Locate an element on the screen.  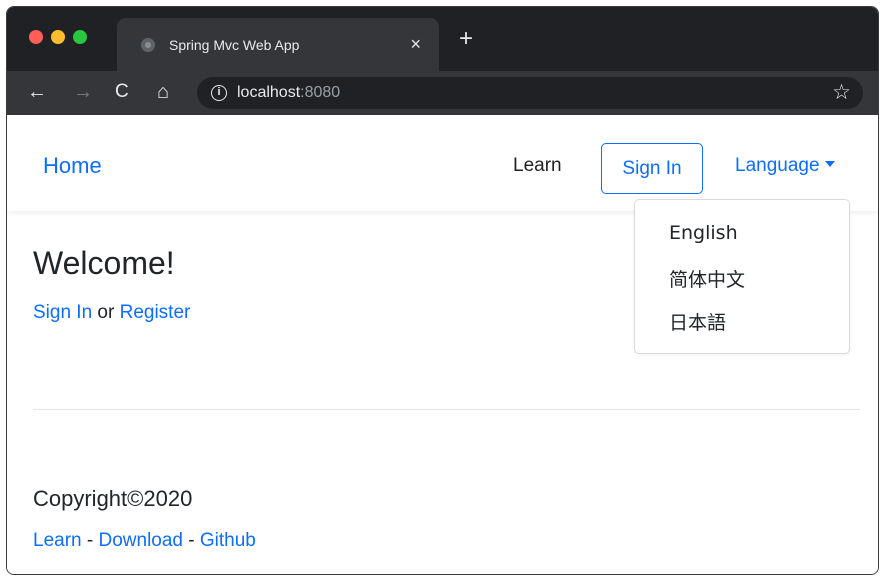
home-link: Home is located at coordinates (72, 166).